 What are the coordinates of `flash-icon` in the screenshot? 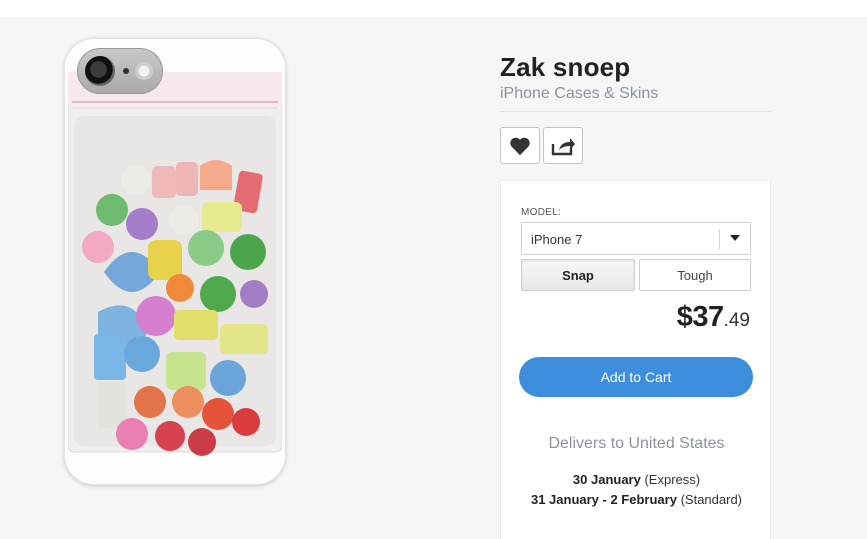 It's located at (144, 71).